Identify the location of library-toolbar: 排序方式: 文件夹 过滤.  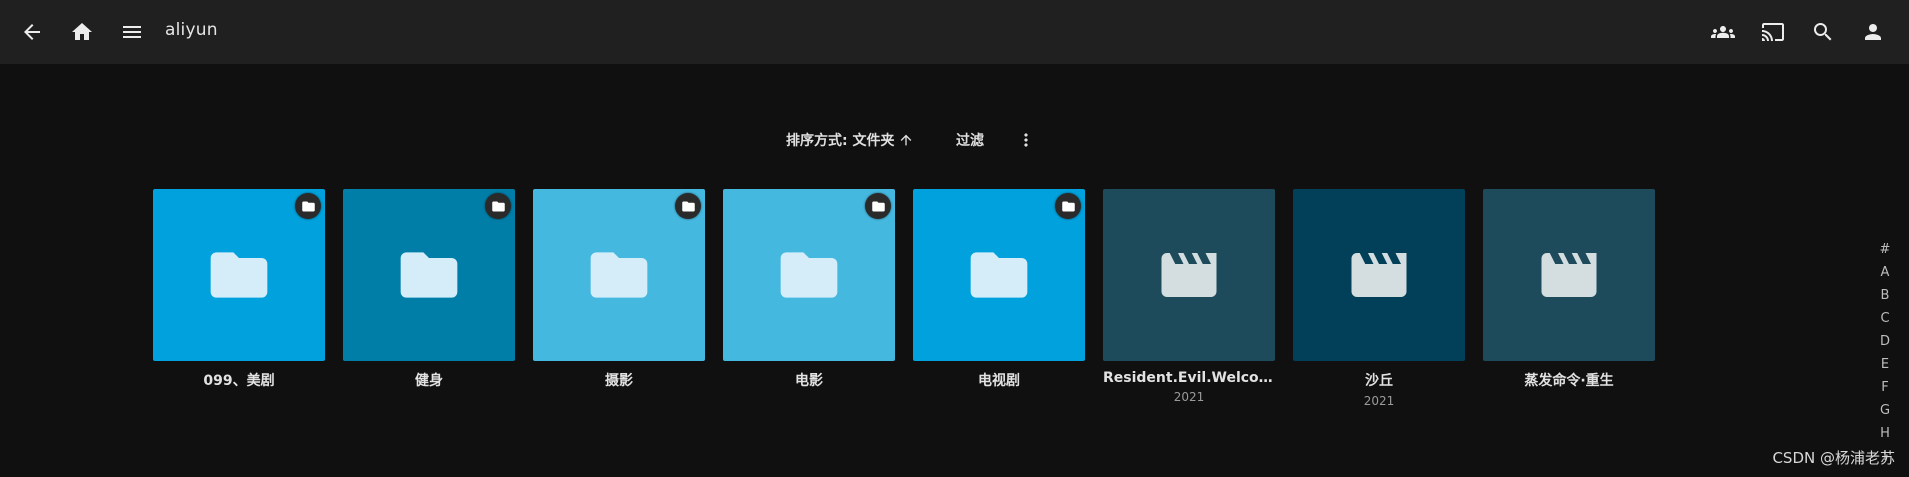
(954, 142).